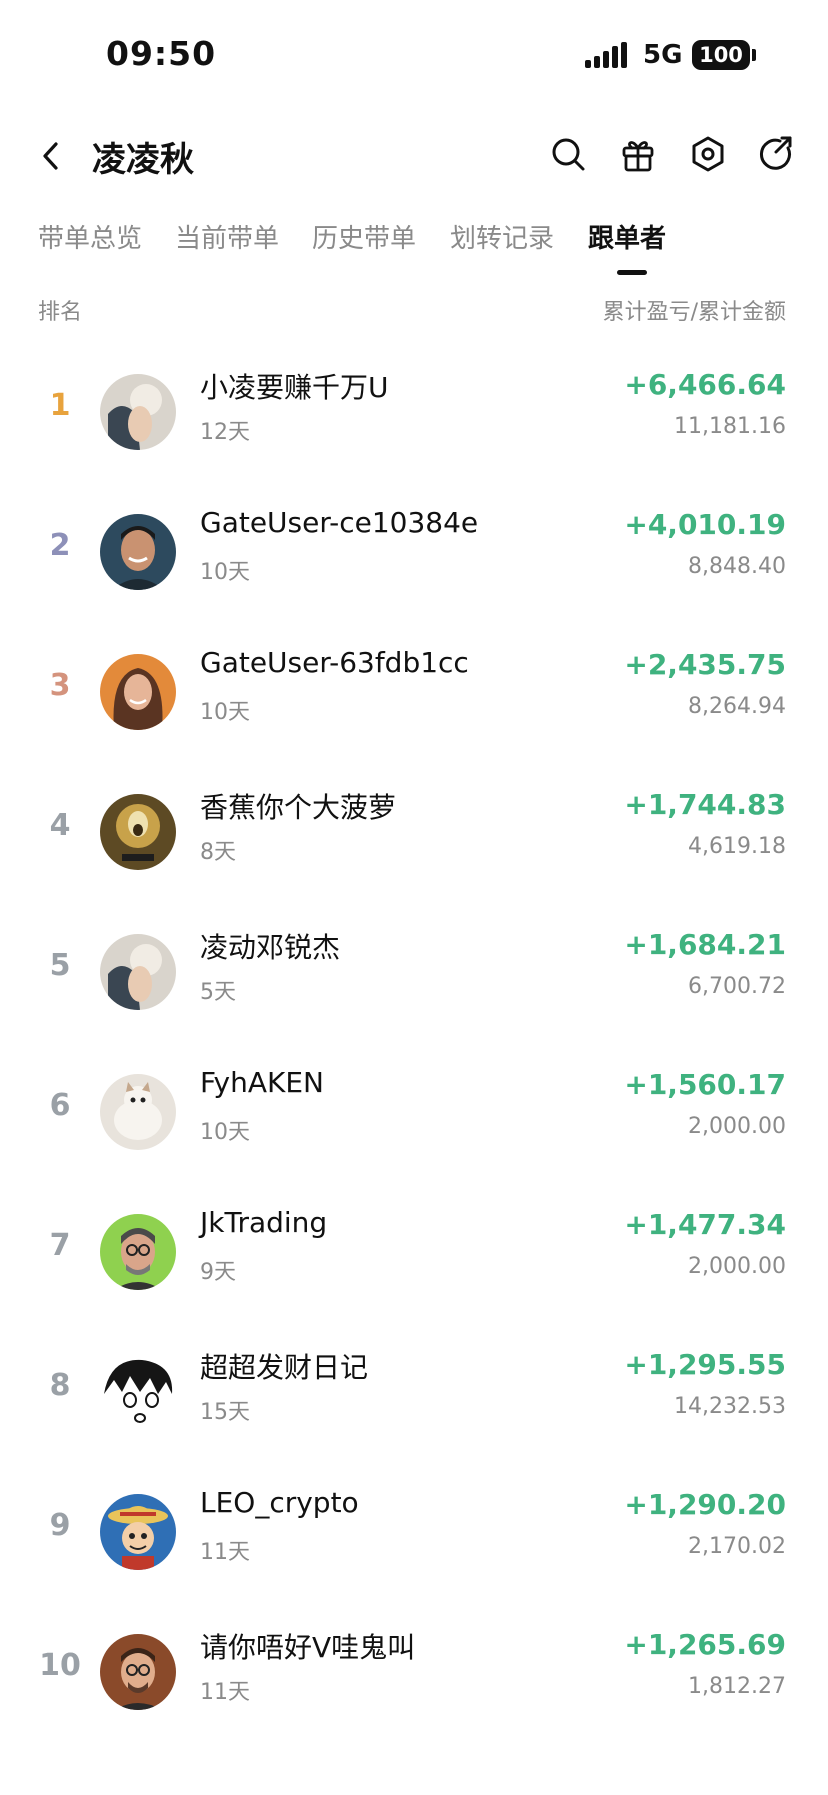 Image resolution: width=828 pixels, height=1795 pixels. What do you see at coordinates (143, 160) in the screenshot?
I see `page-title: 凌凌秋` at bounding box center [143, 160].